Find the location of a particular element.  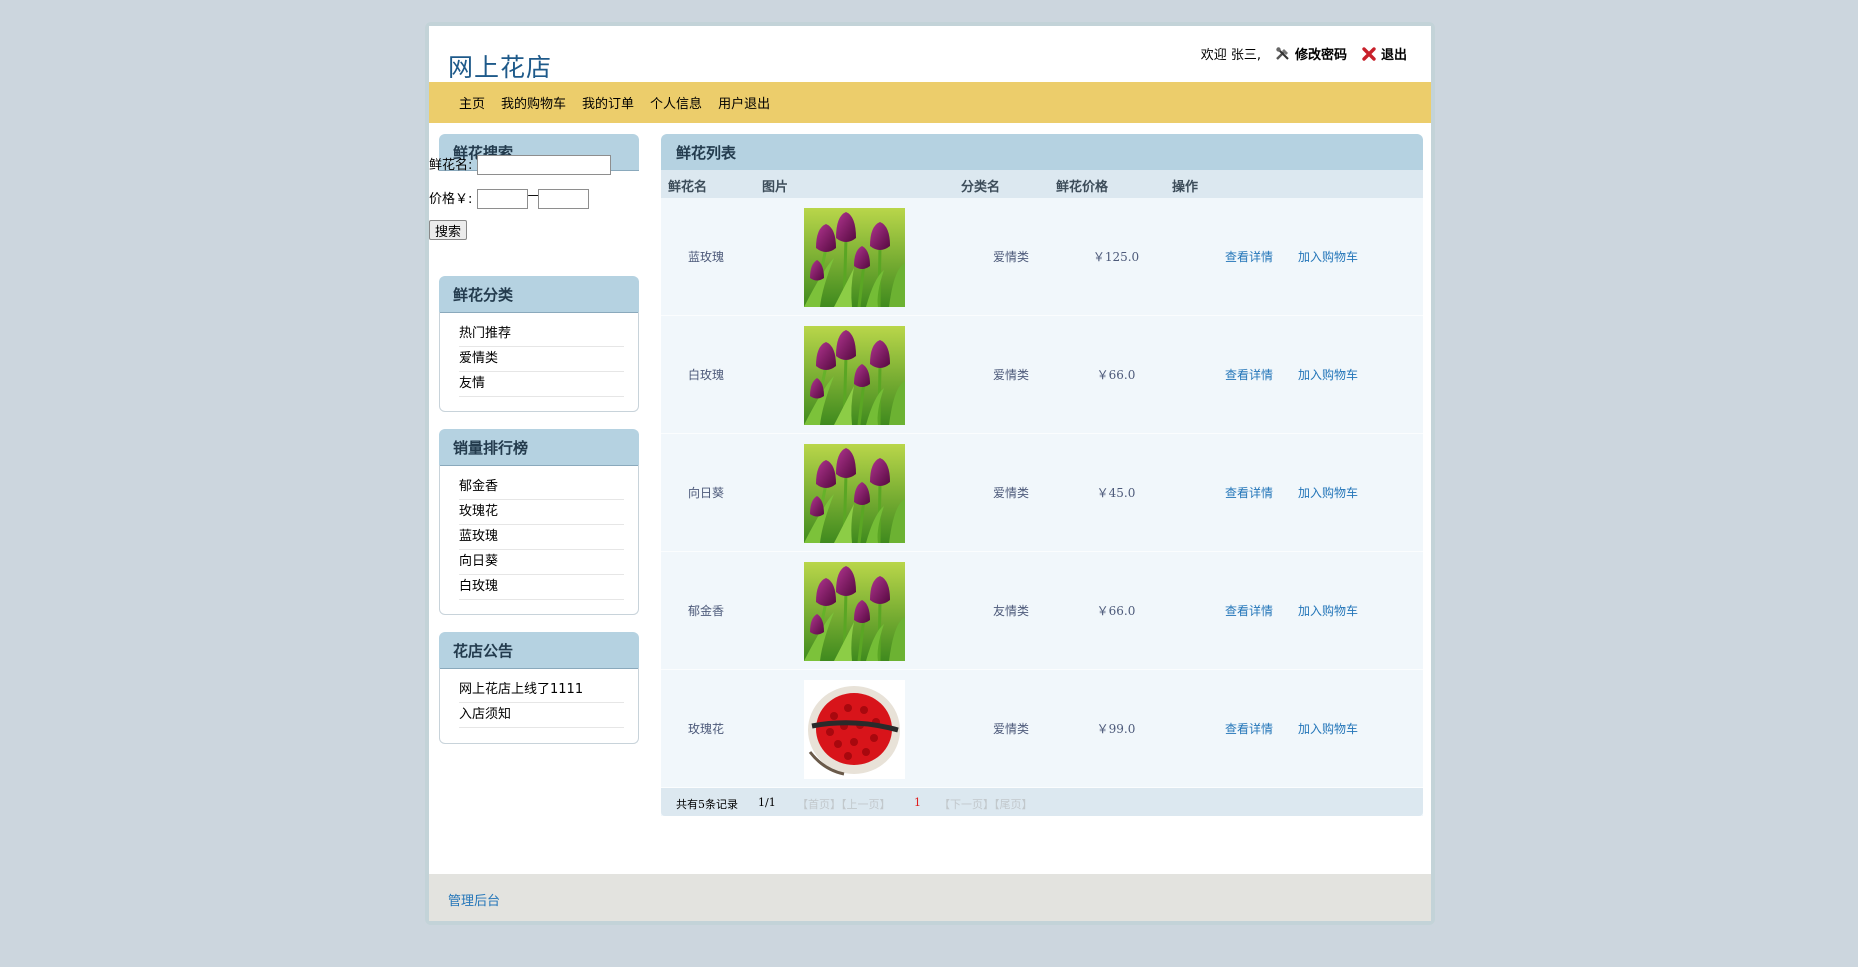

nav-home: 主页 is located at coordinates (472, 102).